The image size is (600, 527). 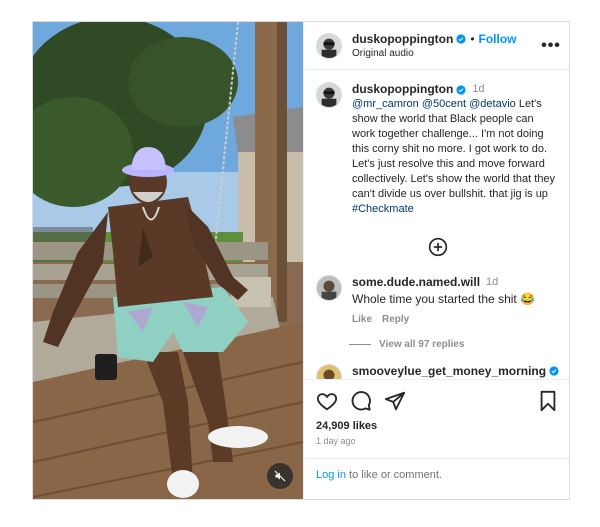 I want to click on login-prompt-text: to like or comment., so click(x=393, y=475).